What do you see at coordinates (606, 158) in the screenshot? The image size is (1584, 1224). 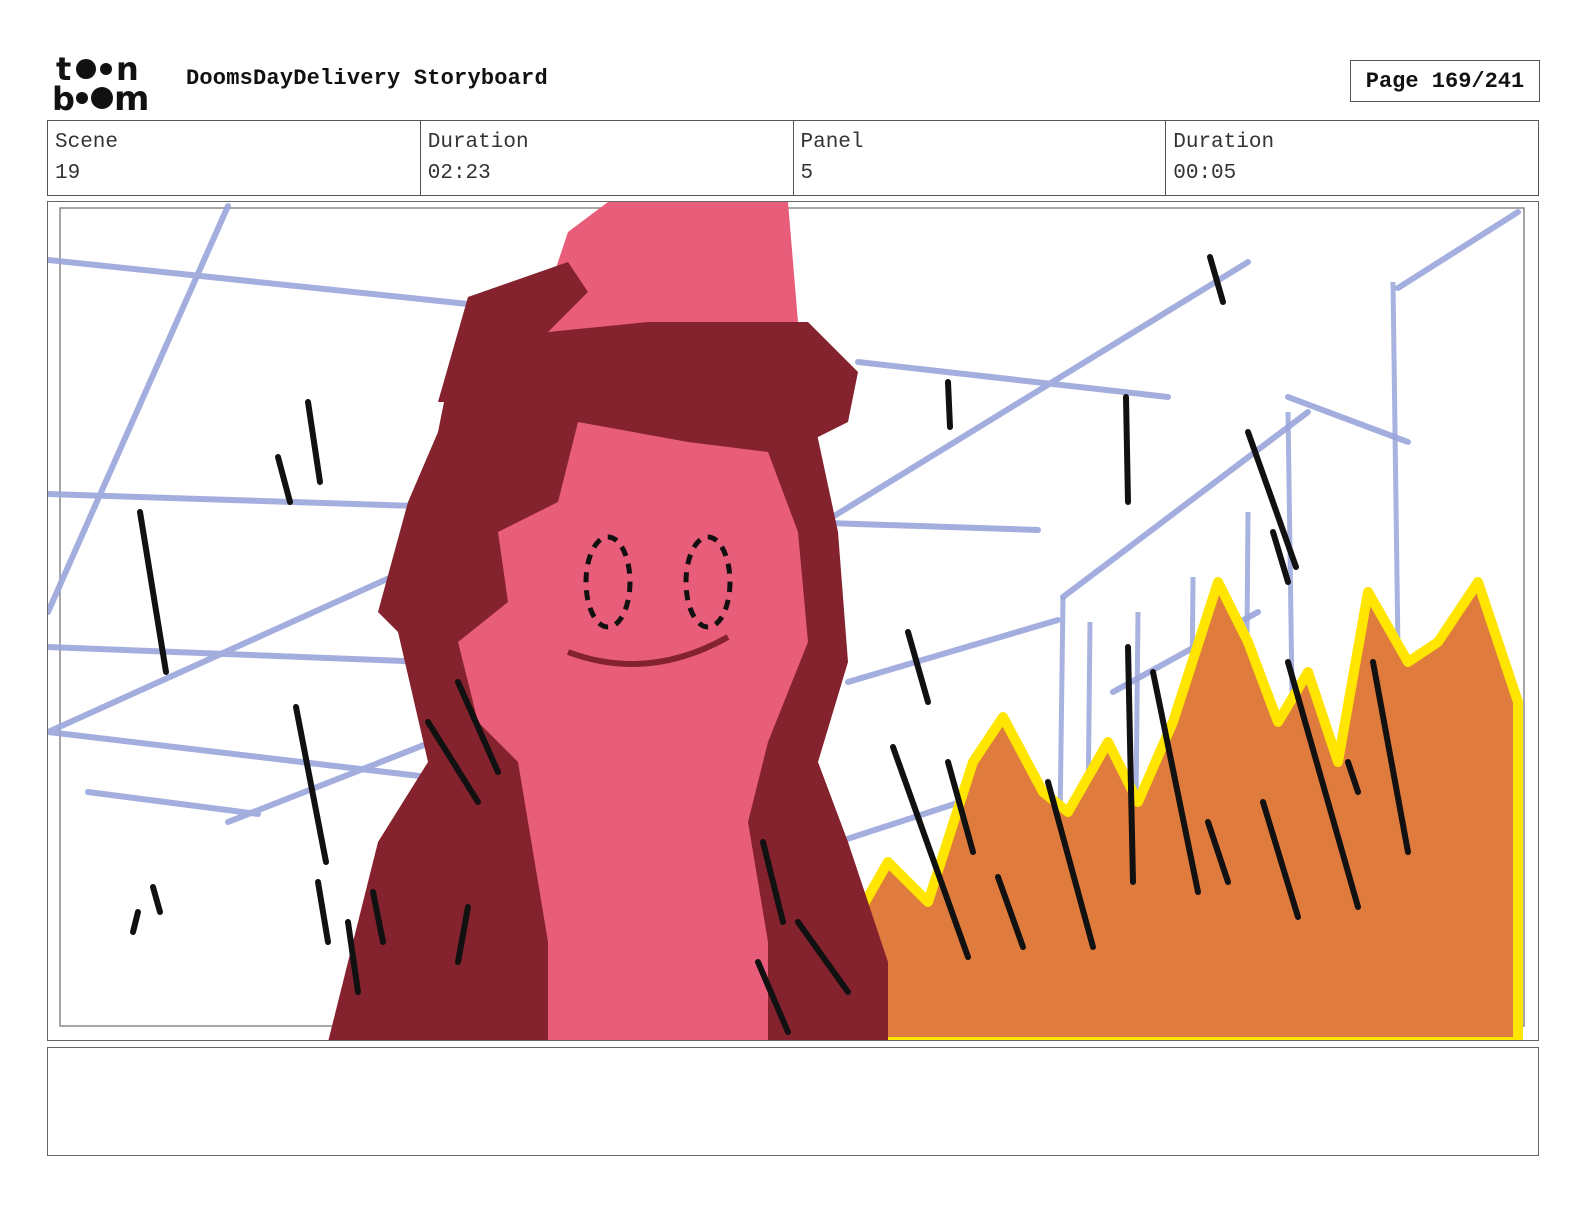 I see `scene-duration-cell: Duration 02:23` at bounding box center [606, 158].